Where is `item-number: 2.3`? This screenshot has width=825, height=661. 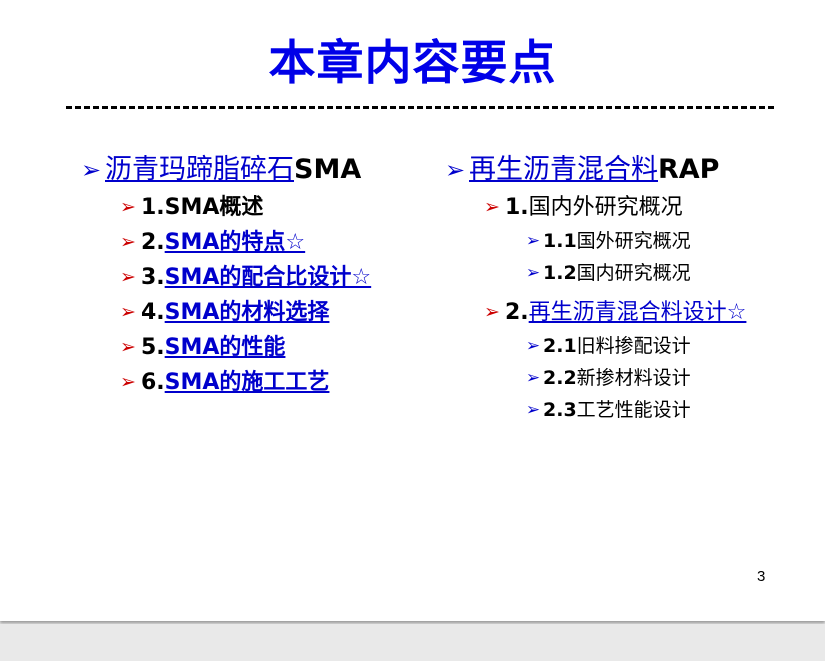 item-number: 2.3 is located at coordinates (560, 410).